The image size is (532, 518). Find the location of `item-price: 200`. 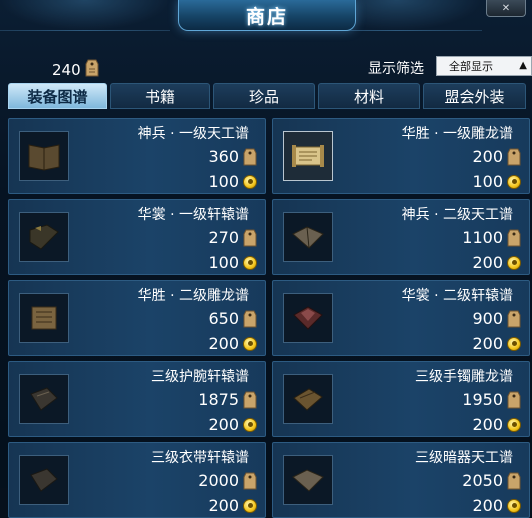

item-price: 200 is located at coordinates (496, 156).